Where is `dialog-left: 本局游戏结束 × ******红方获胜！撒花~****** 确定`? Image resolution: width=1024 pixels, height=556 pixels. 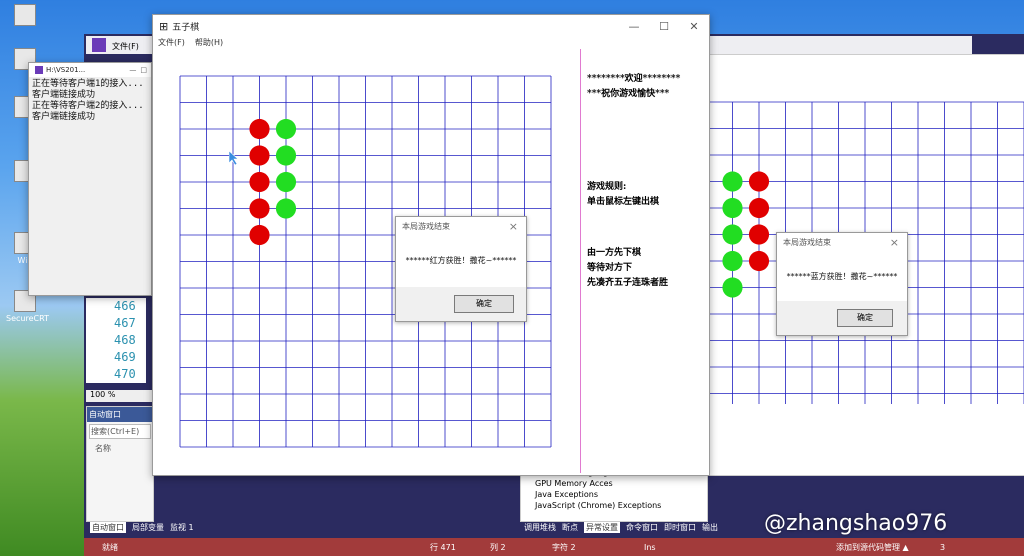
dialog-left: 本局游戏结束 × ******红方获胜！撒花~****** 确定 is located at coordinates (461, 269).